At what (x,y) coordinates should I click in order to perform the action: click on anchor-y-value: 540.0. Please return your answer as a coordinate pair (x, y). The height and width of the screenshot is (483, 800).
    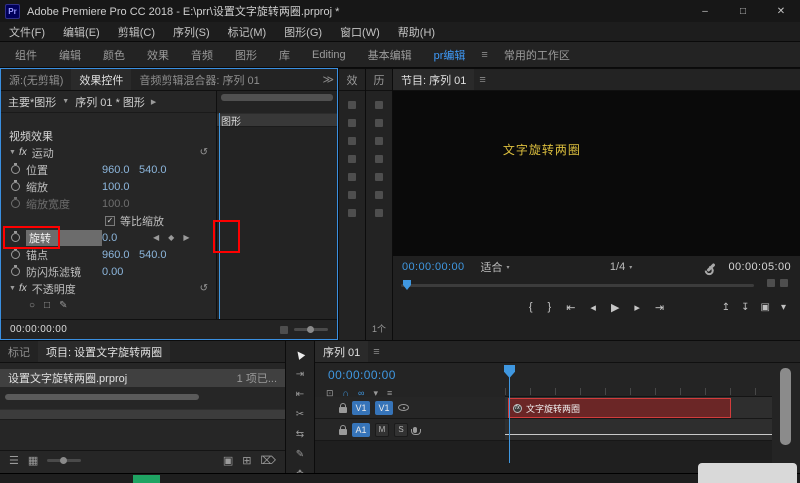
    Looking at the image, I should click on (157, 255).